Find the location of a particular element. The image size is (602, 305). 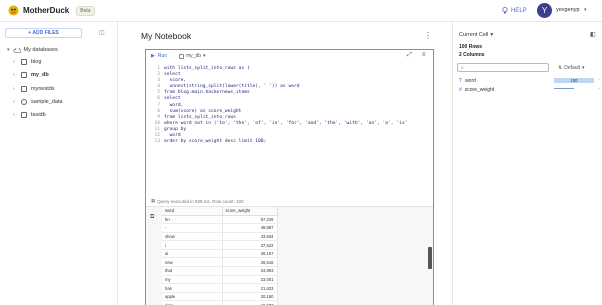

table-row: show 43,934 is located at coordinates (220, 237).